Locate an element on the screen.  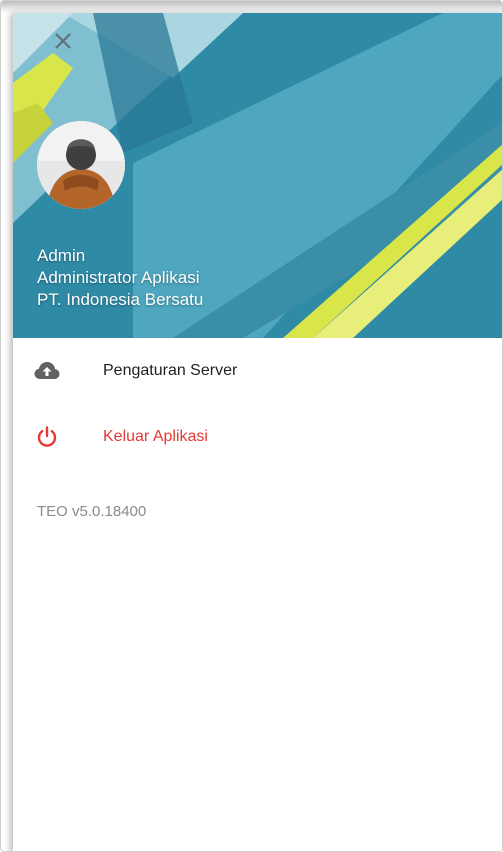
menu-item-logout: Keluar Aplikasi is located at coordinates (257, 437).